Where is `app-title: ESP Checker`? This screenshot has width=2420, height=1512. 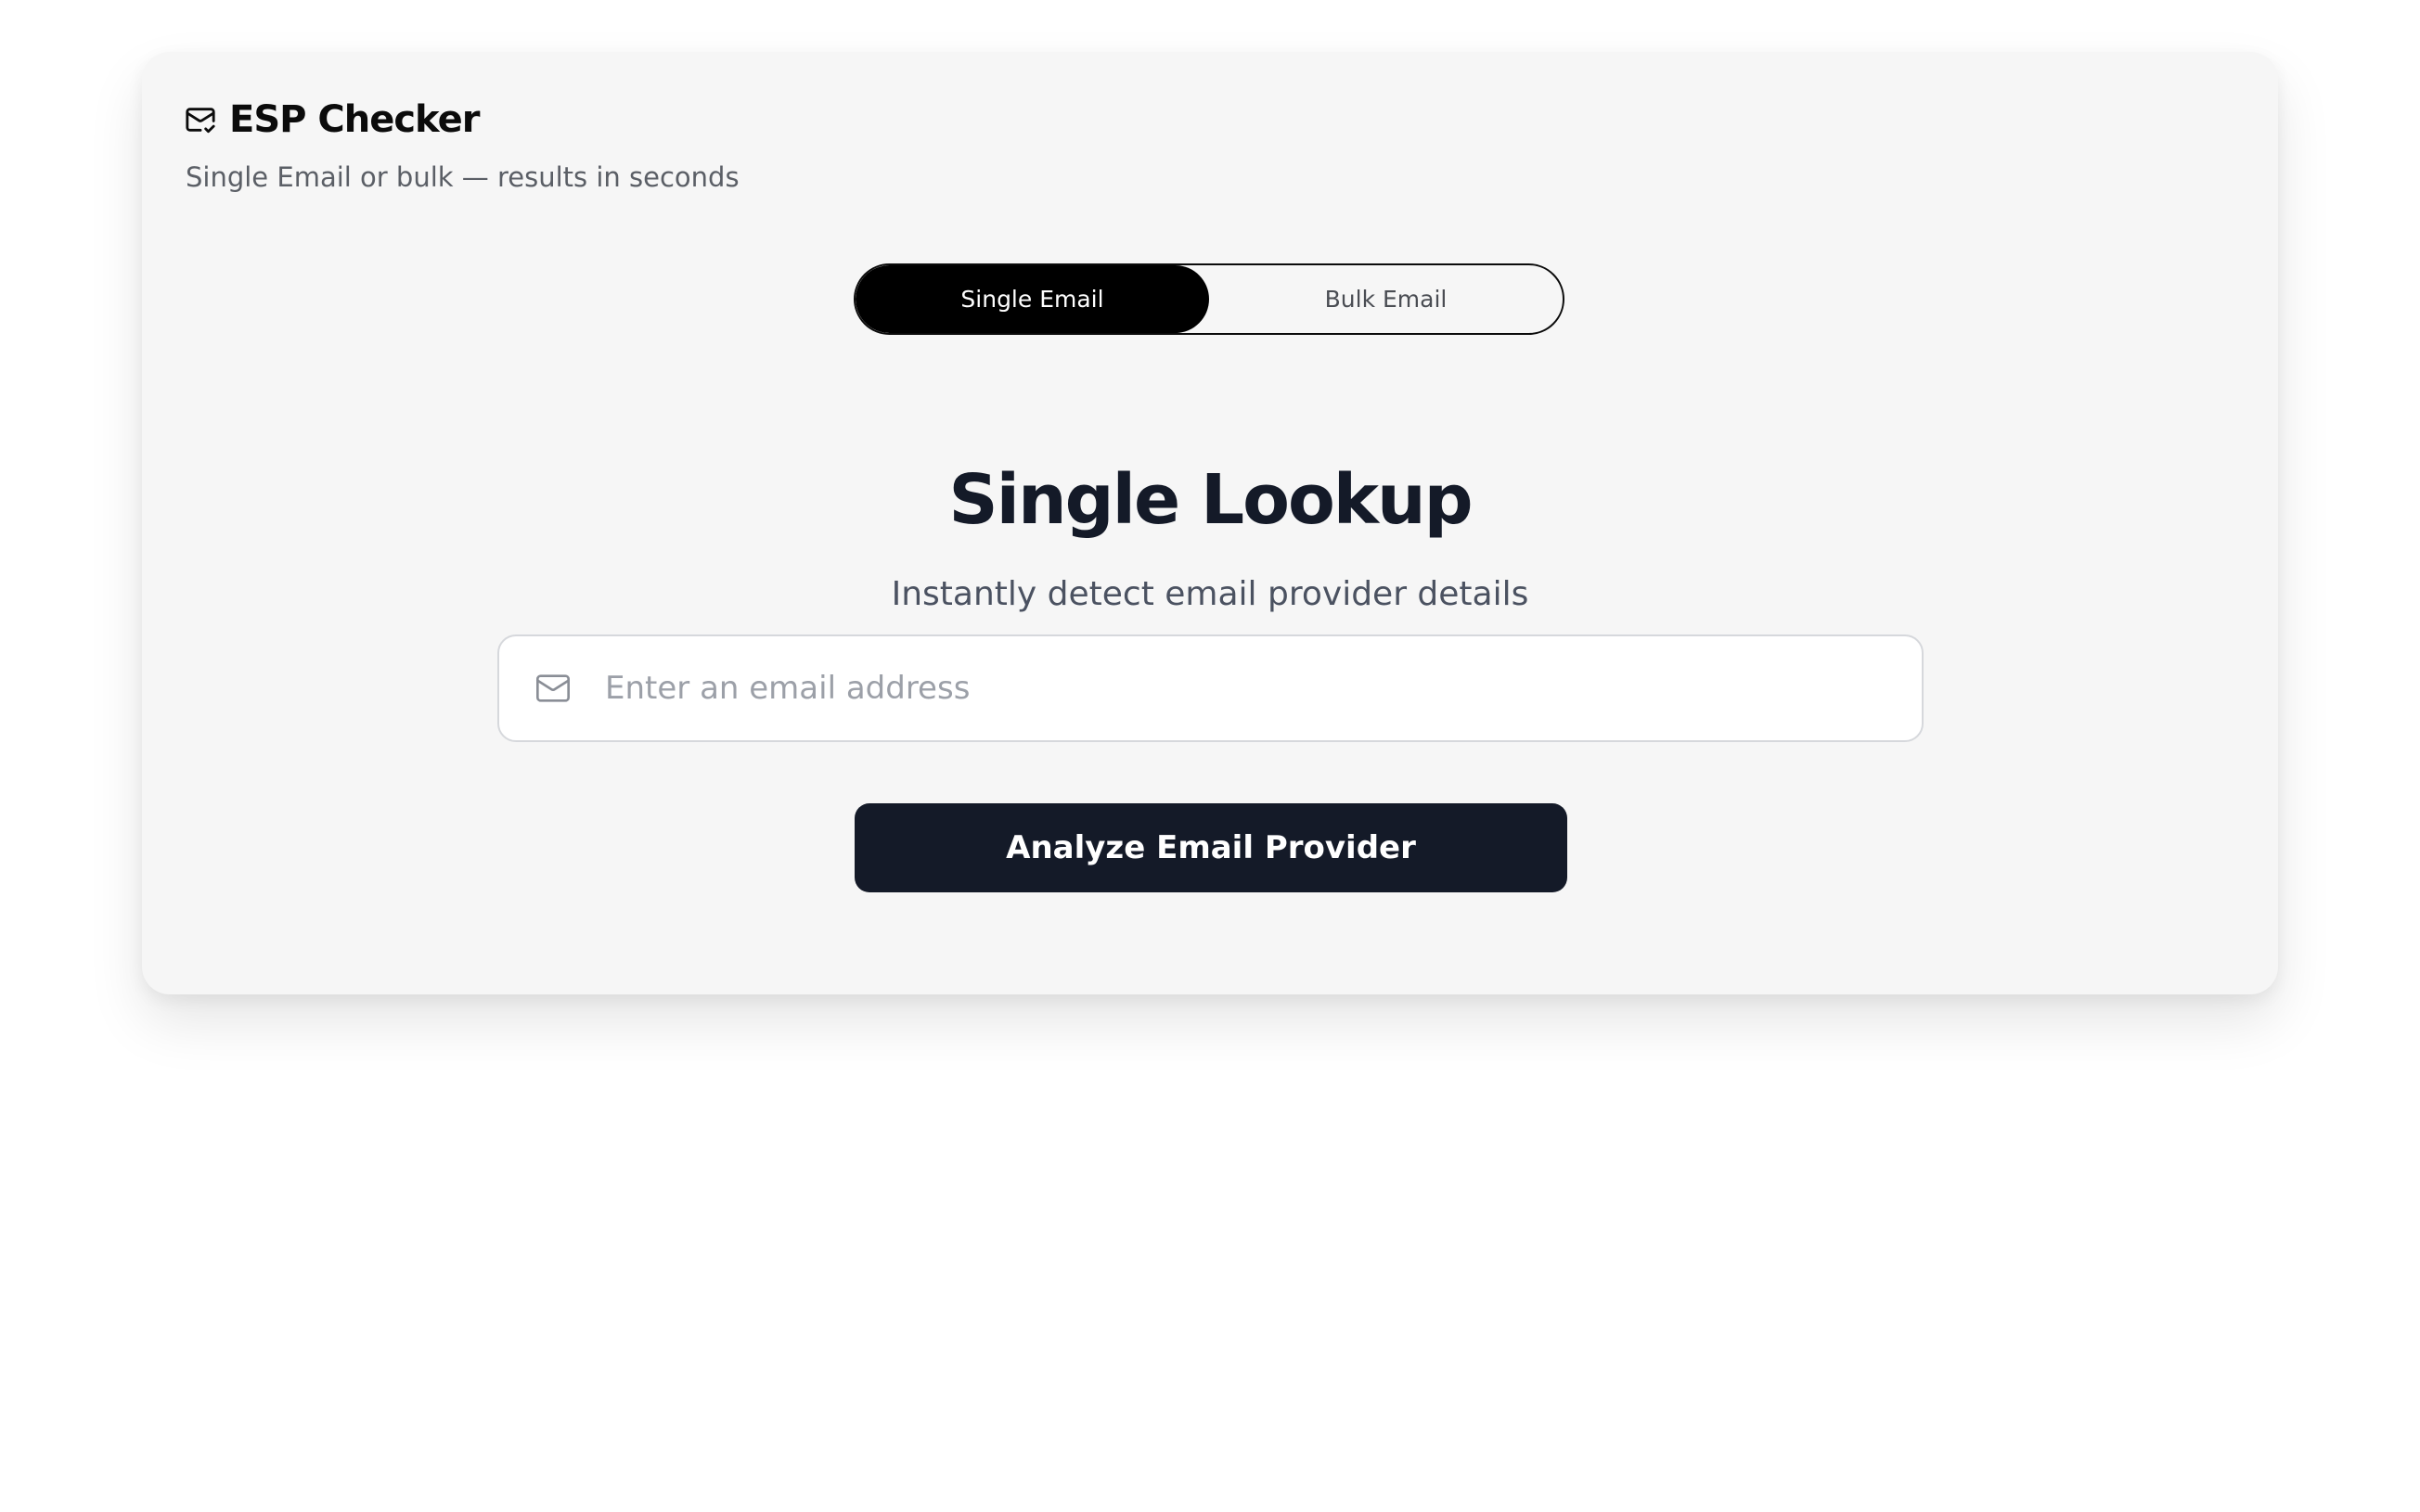
app-title: ESP Checker is located at coordinates (354, 119).